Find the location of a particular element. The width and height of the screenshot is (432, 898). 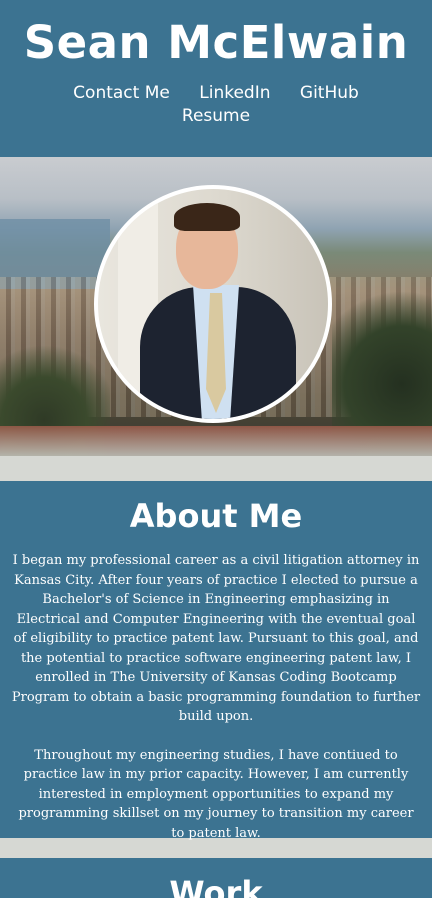

nav-github-link: GitHub is located at coordinates (329, 93).